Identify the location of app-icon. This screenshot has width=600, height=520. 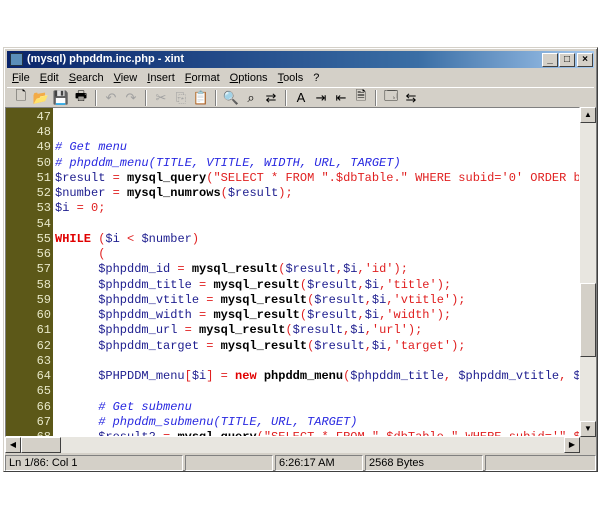
(16, 59).